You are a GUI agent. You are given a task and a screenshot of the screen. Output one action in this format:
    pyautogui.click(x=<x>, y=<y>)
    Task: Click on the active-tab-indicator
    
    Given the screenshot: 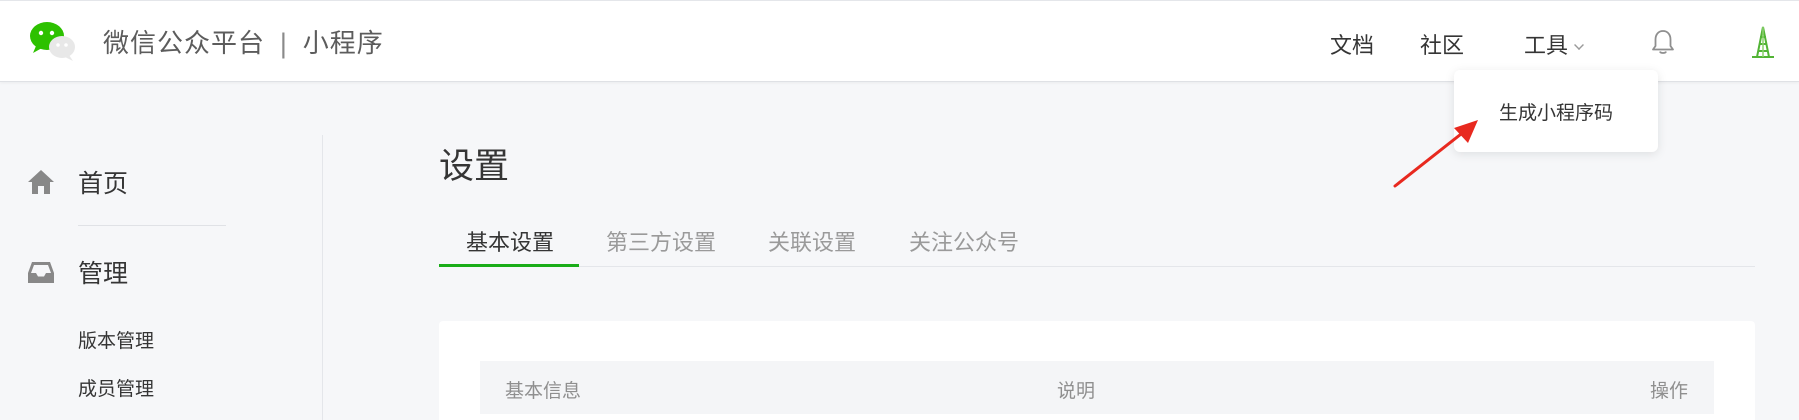 What is the action you would take?
    pyautogui.click(x=509, y=265)
    